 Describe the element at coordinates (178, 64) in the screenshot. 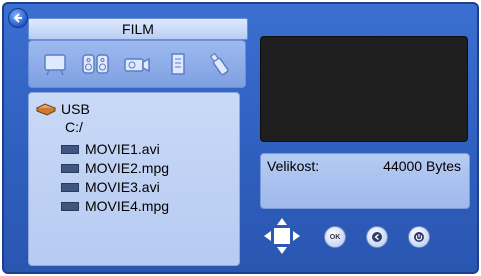

I see `document-icon` at that location.